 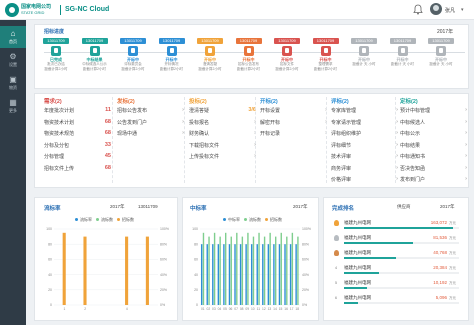 I want to click on card-item: 开标记录, so click(x=270, y=133).